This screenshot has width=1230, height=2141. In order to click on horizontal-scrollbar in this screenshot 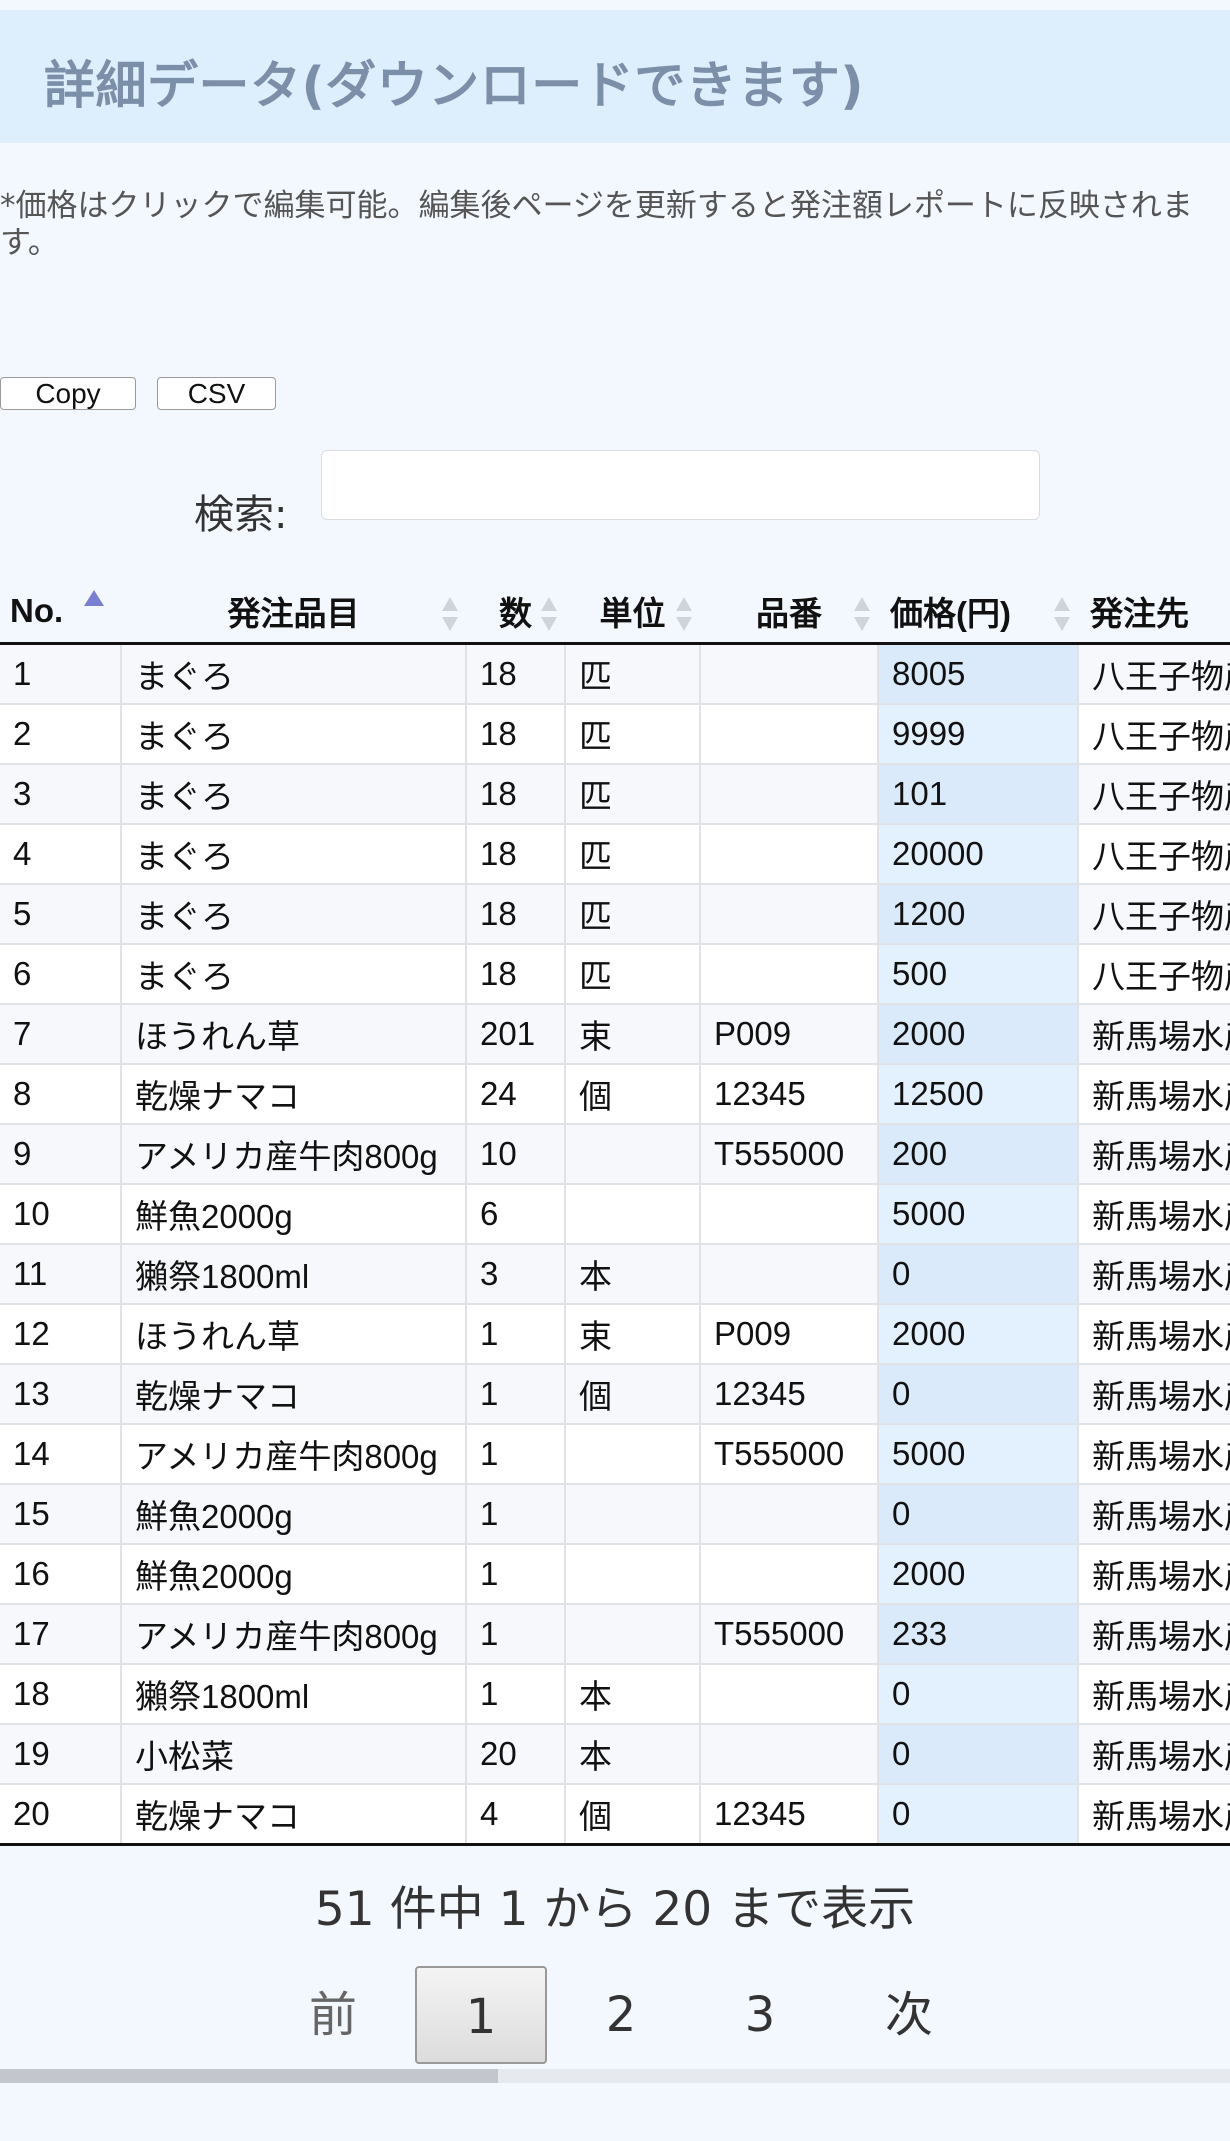, I will do `click(615, 2076)`.